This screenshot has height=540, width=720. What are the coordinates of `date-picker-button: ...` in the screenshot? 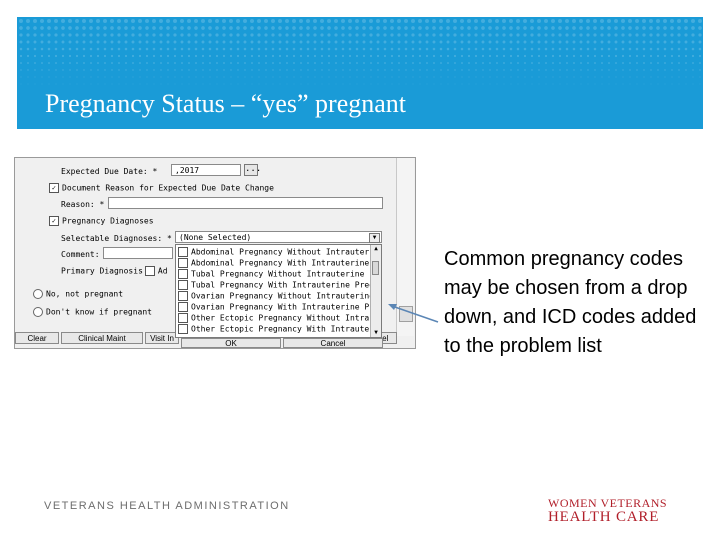 It's located at (252, 170).